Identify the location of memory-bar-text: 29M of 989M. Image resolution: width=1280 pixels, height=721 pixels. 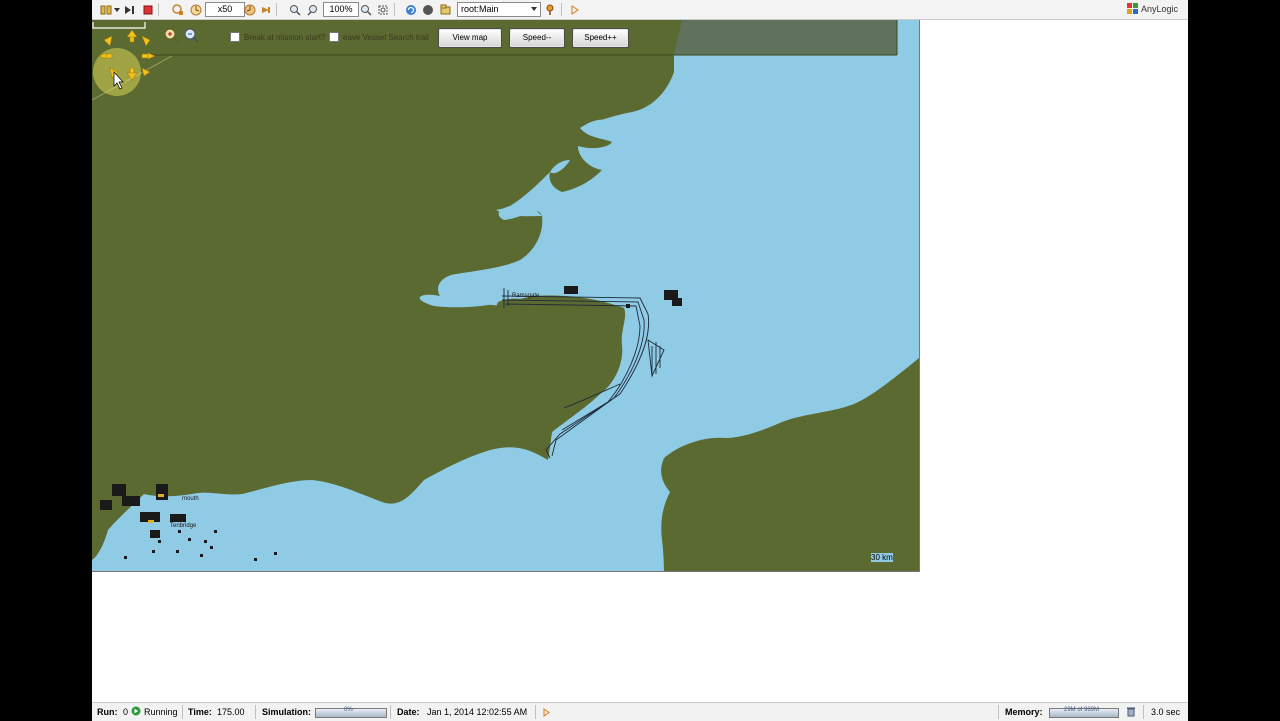
(1082, 710).